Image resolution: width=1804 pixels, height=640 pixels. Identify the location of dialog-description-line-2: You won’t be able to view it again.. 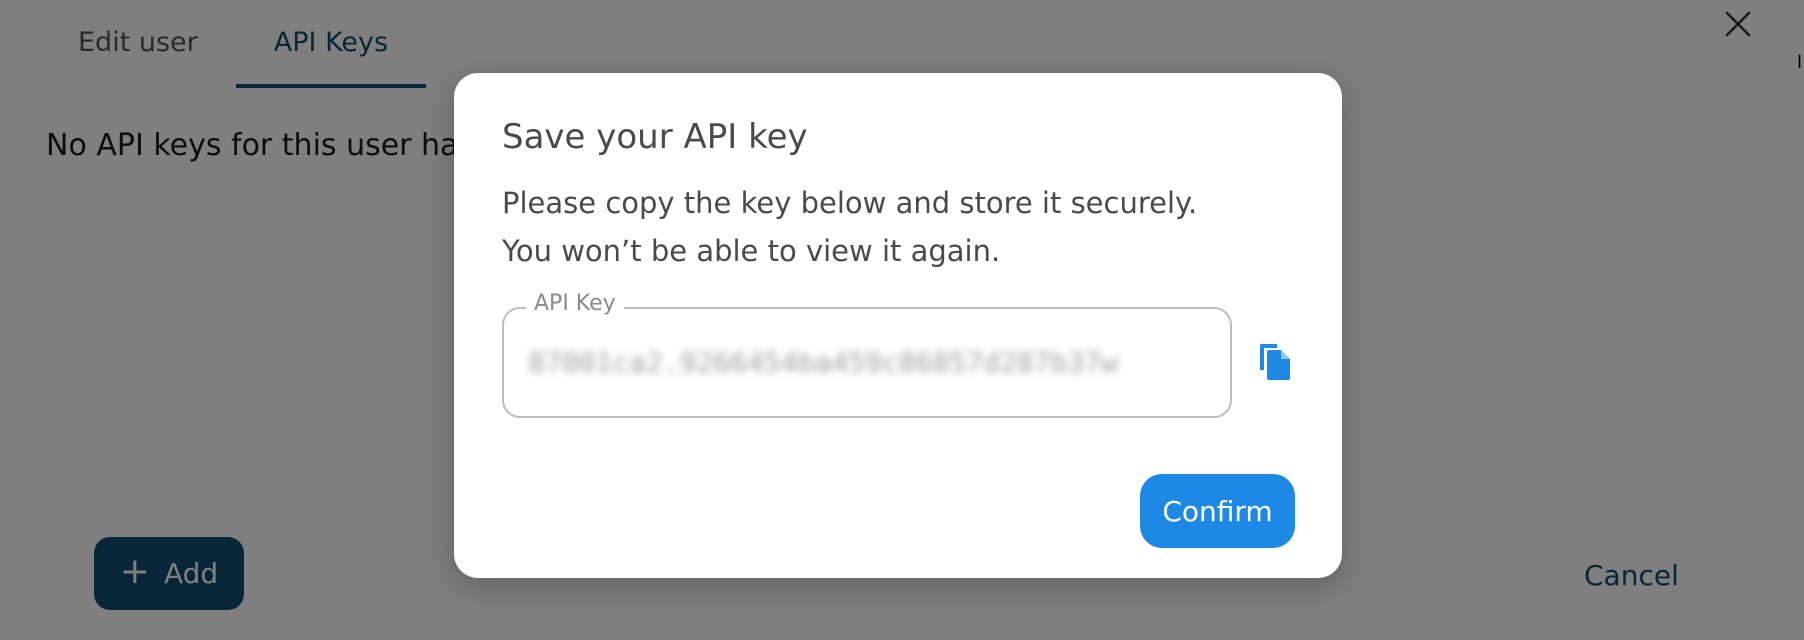
(751, 251).